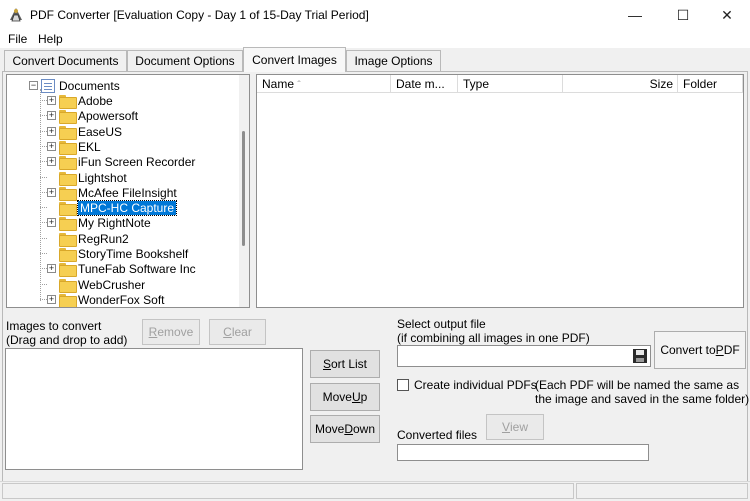 The image size is (750, 501). Describe the element at coordinates (100, 131) in the screenshot. I see `tree-item-label: EaseUS` at that location.